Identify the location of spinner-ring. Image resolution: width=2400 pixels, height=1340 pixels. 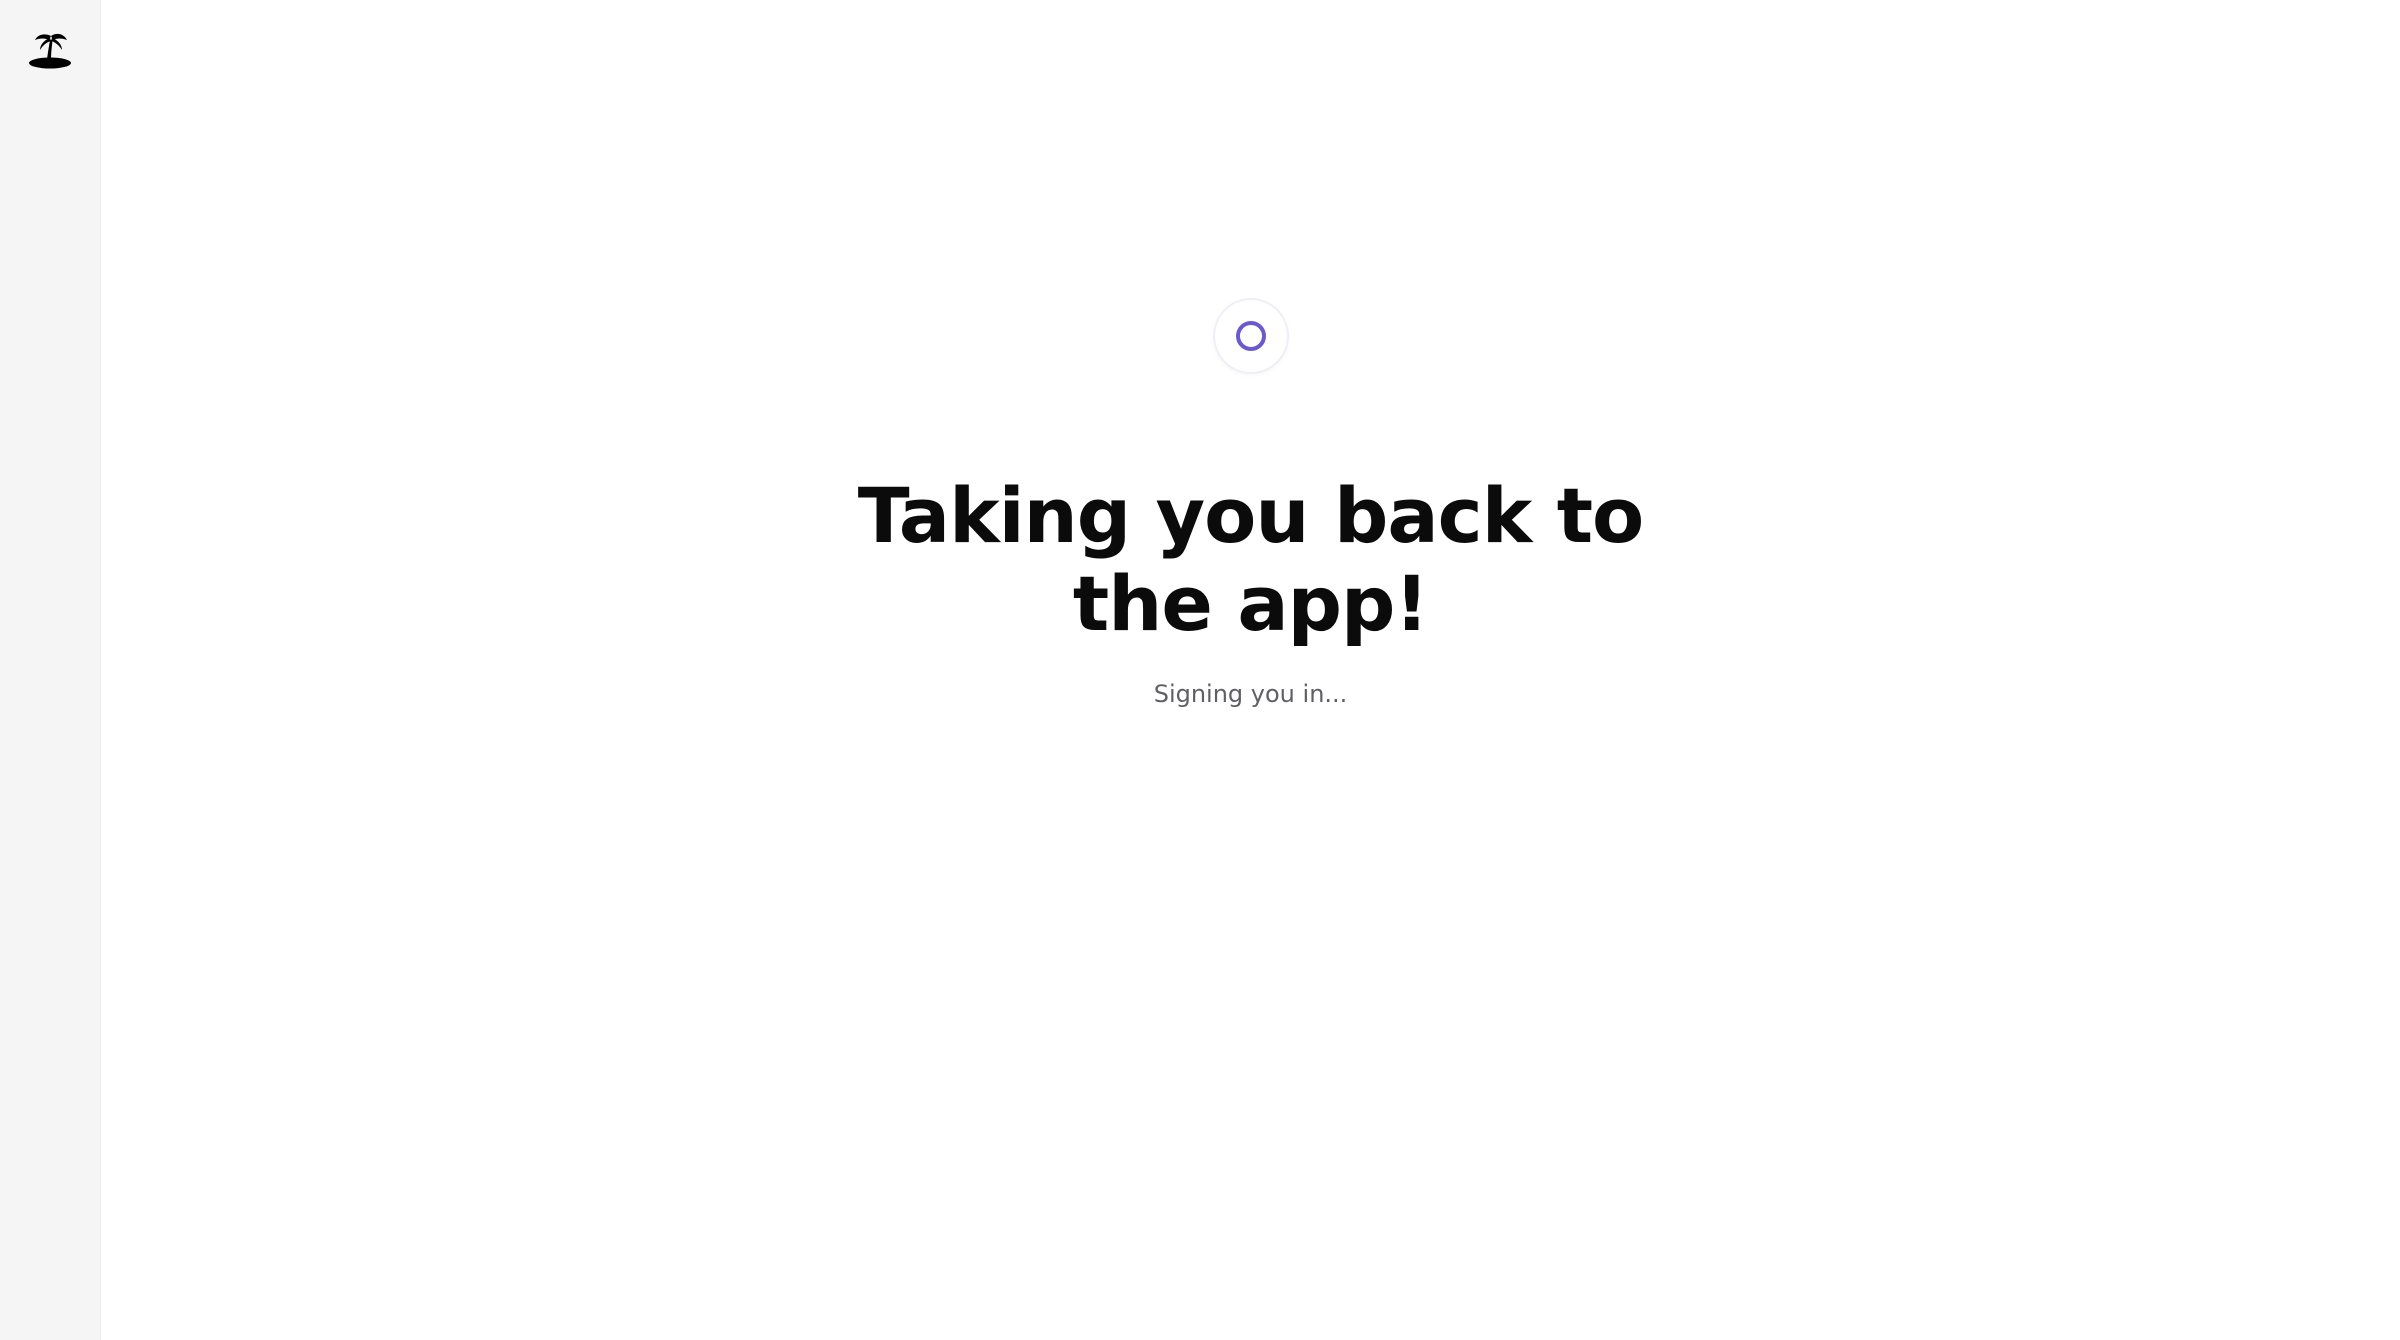
(1250, 336).